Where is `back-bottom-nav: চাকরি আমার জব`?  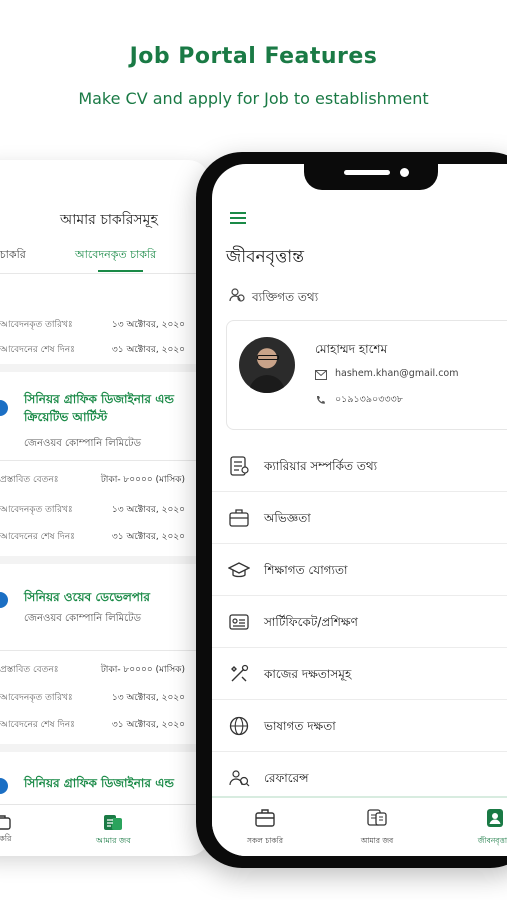
back-bottom-nav: চাকরি আমার জব is located at coordinates (105, 830).